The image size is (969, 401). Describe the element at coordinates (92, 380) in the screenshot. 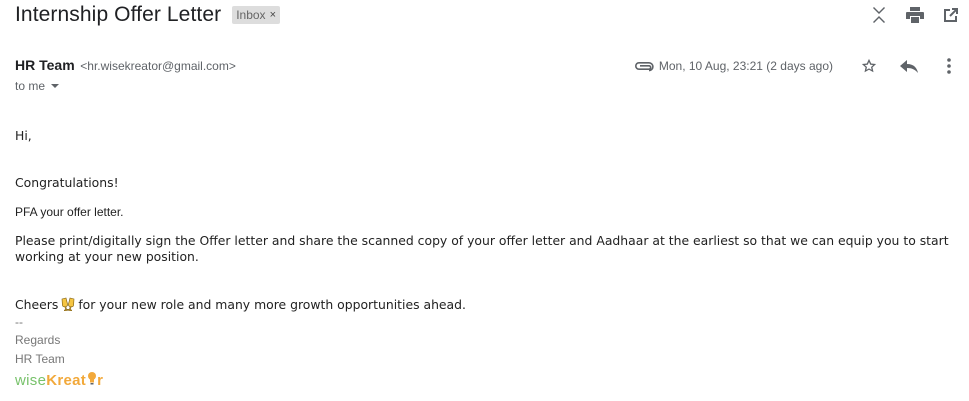

I see `lightbulb-icon` at that location.